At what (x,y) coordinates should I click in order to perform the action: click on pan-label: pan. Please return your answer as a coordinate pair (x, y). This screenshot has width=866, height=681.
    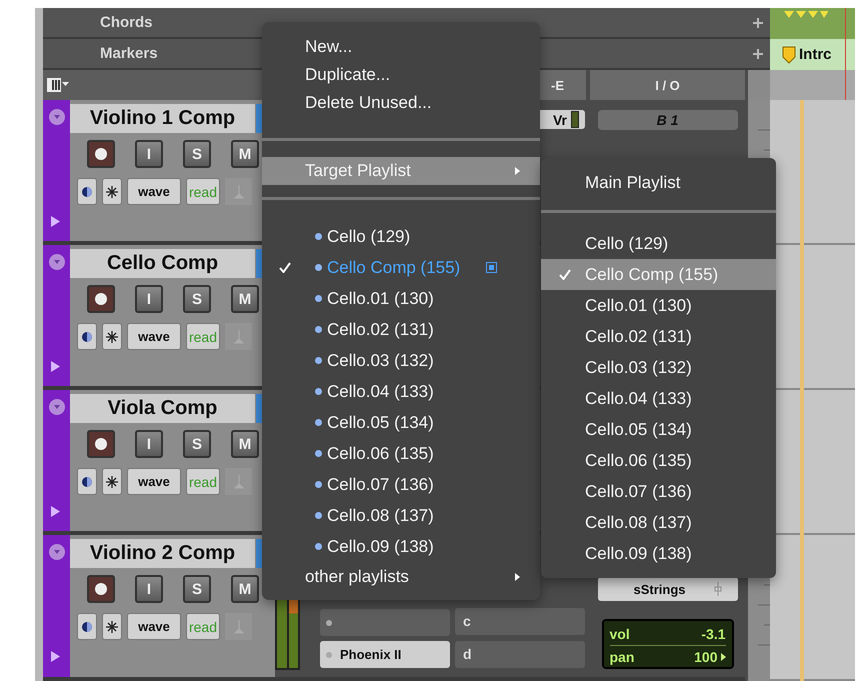
    Looking at the image, I should click on (622, 657).